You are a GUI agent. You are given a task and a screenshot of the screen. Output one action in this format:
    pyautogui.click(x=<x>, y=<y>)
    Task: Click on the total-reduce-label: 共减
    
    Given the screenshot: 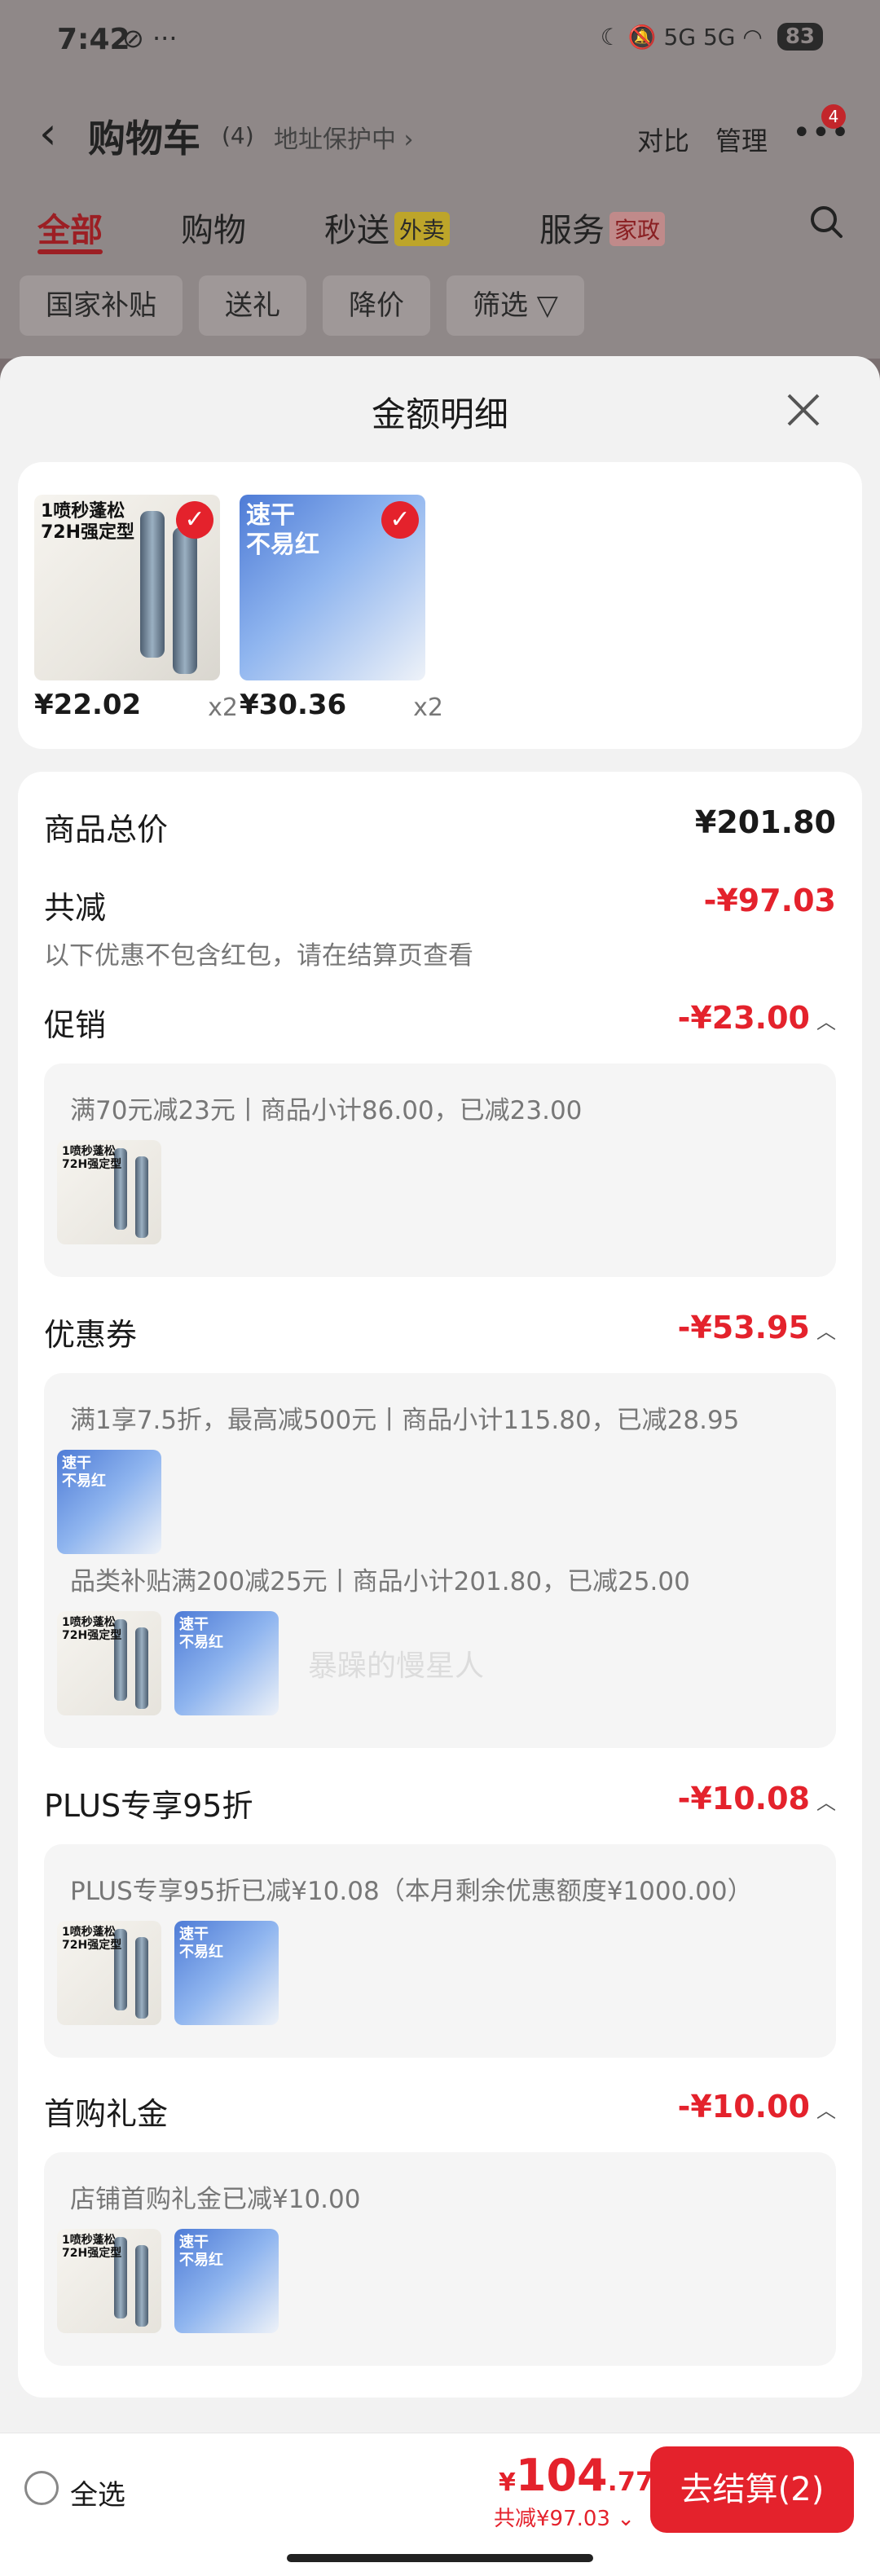 What is the action you would take?
    pyautogui.click(x=75, y=908)
    